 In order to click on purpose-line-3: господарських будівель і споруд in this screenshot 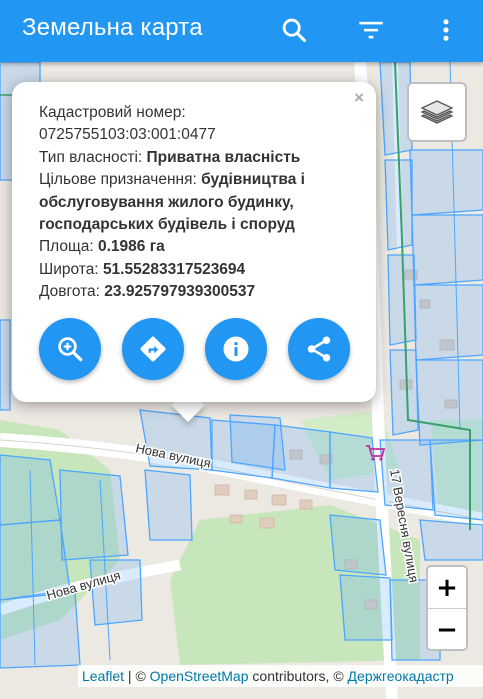, I will do `click(167, 225)`.